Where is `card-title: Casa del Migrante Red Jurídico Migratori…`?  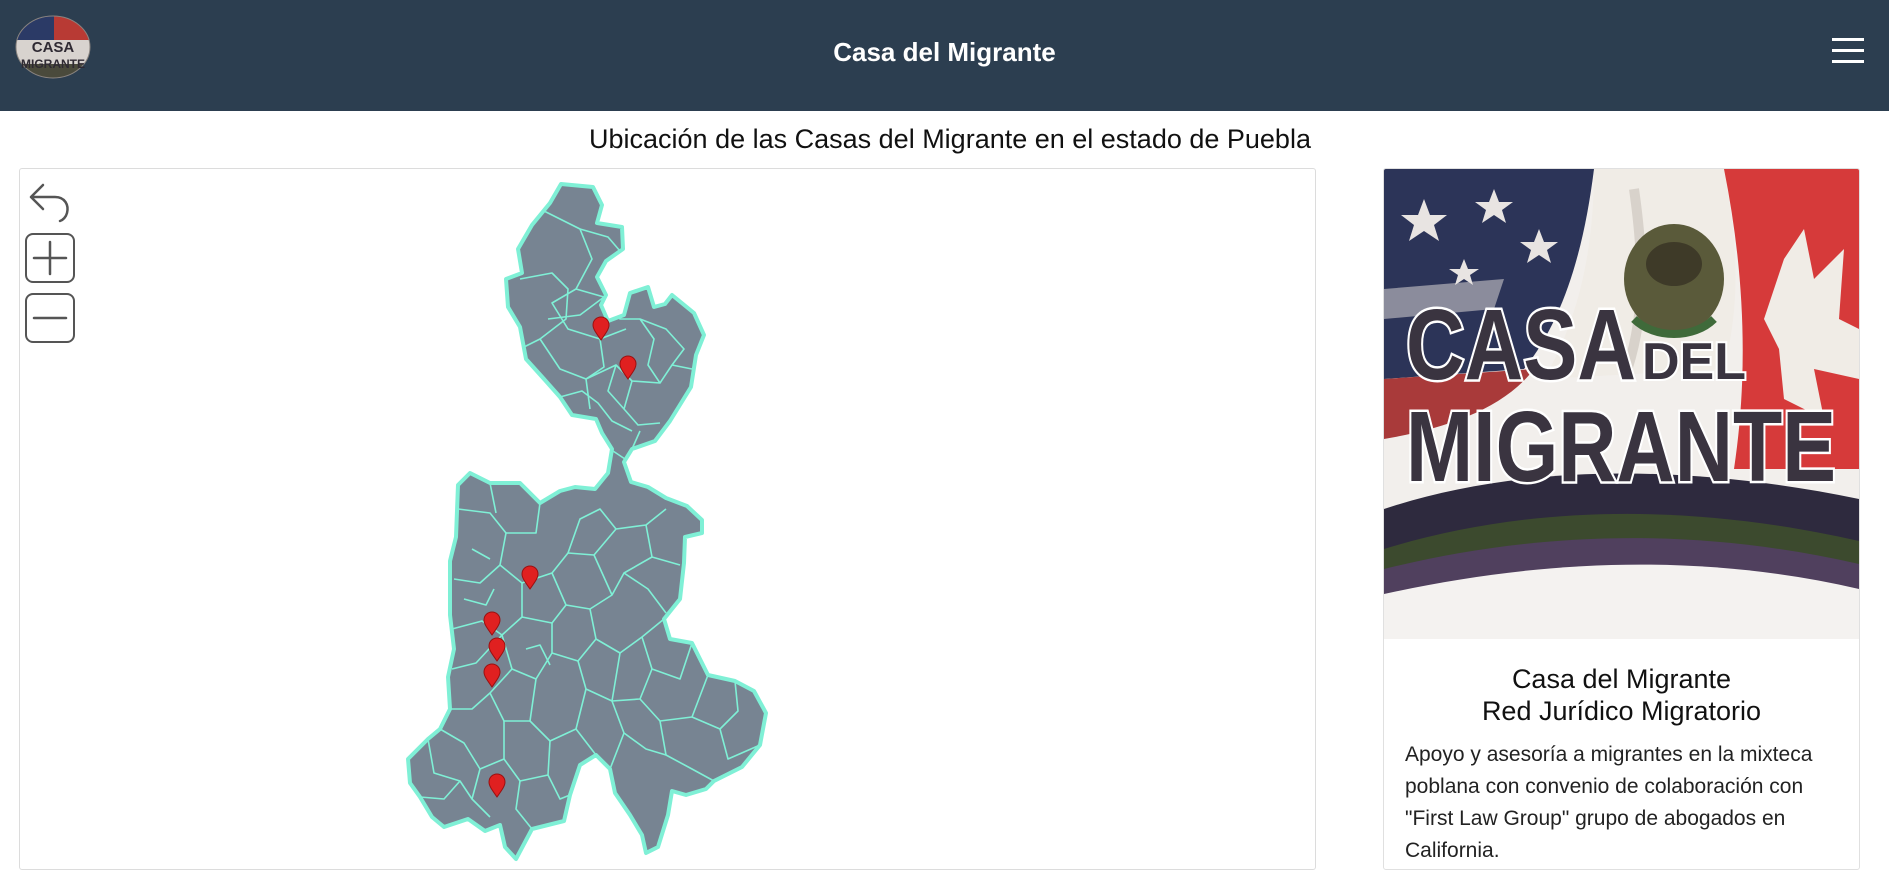 card-title: Casa del Migrante Red Jurídico Migratori… is located at coordinates (1621, 695).